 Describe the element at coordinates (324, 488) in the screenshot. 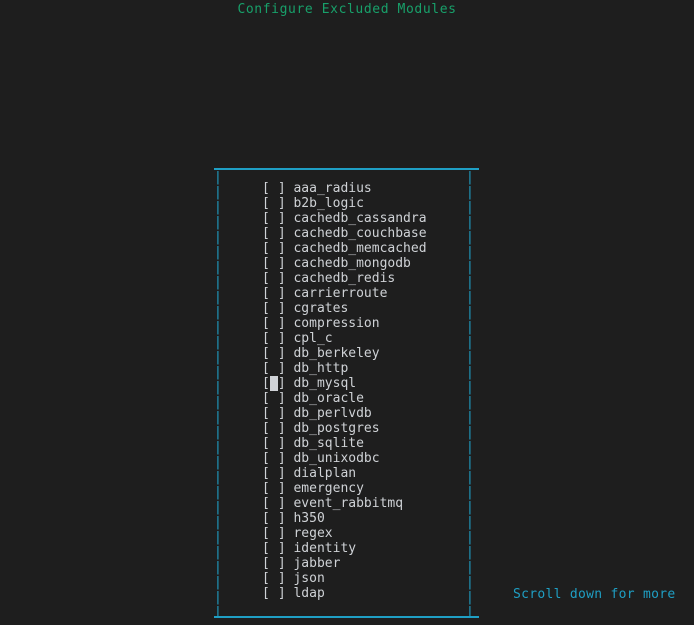

I see `module-list-item-label: emergency` at that location.